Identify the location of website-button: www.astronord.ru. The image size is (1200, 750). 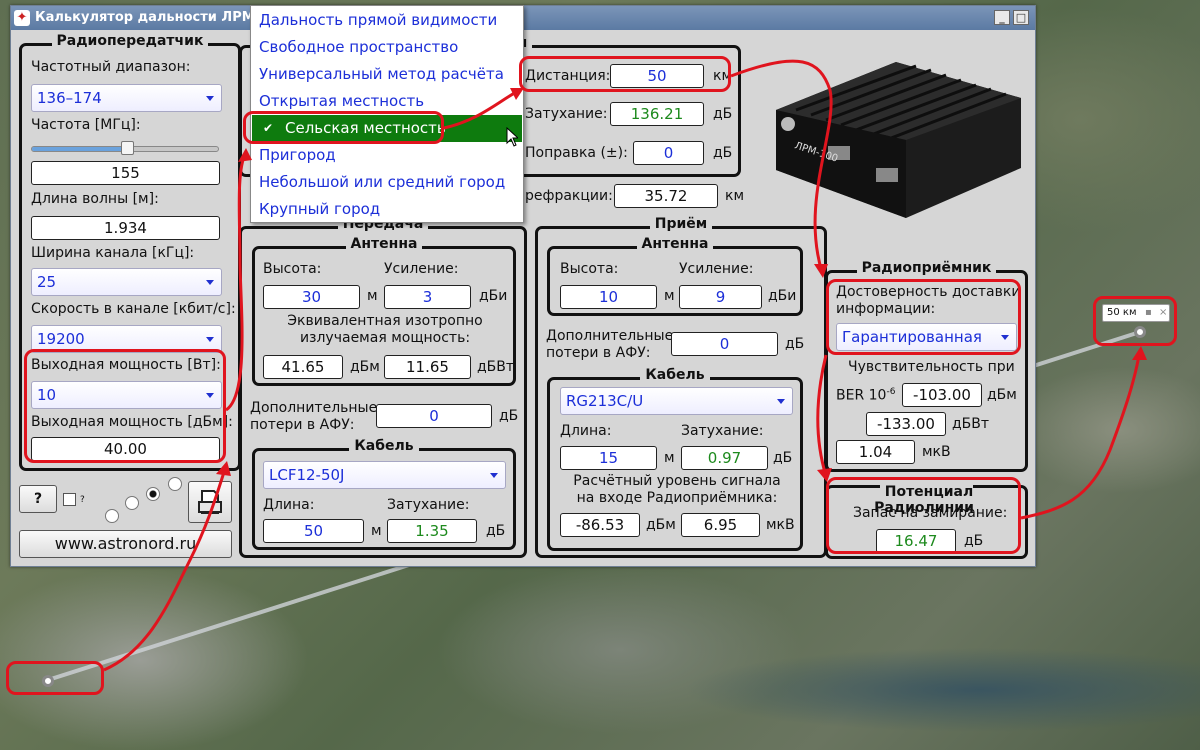
(125, 544).